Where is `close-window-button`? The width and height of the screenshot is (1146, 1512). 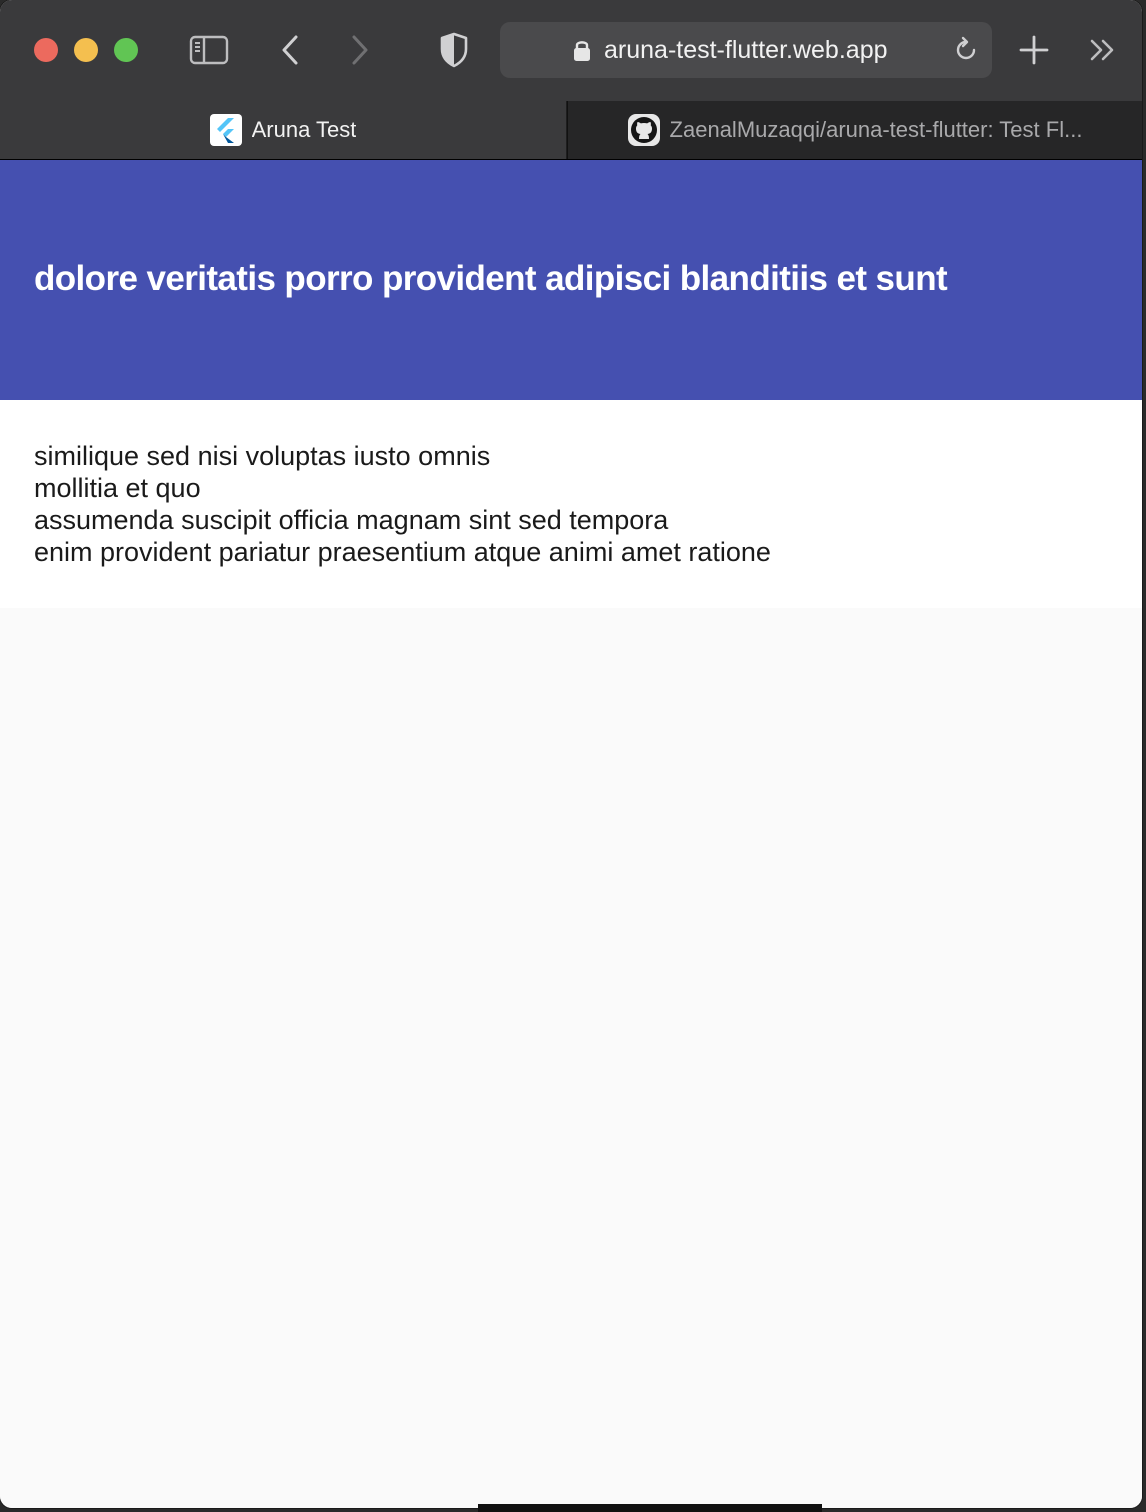
close-window-button is located at coordinates (46, 50).